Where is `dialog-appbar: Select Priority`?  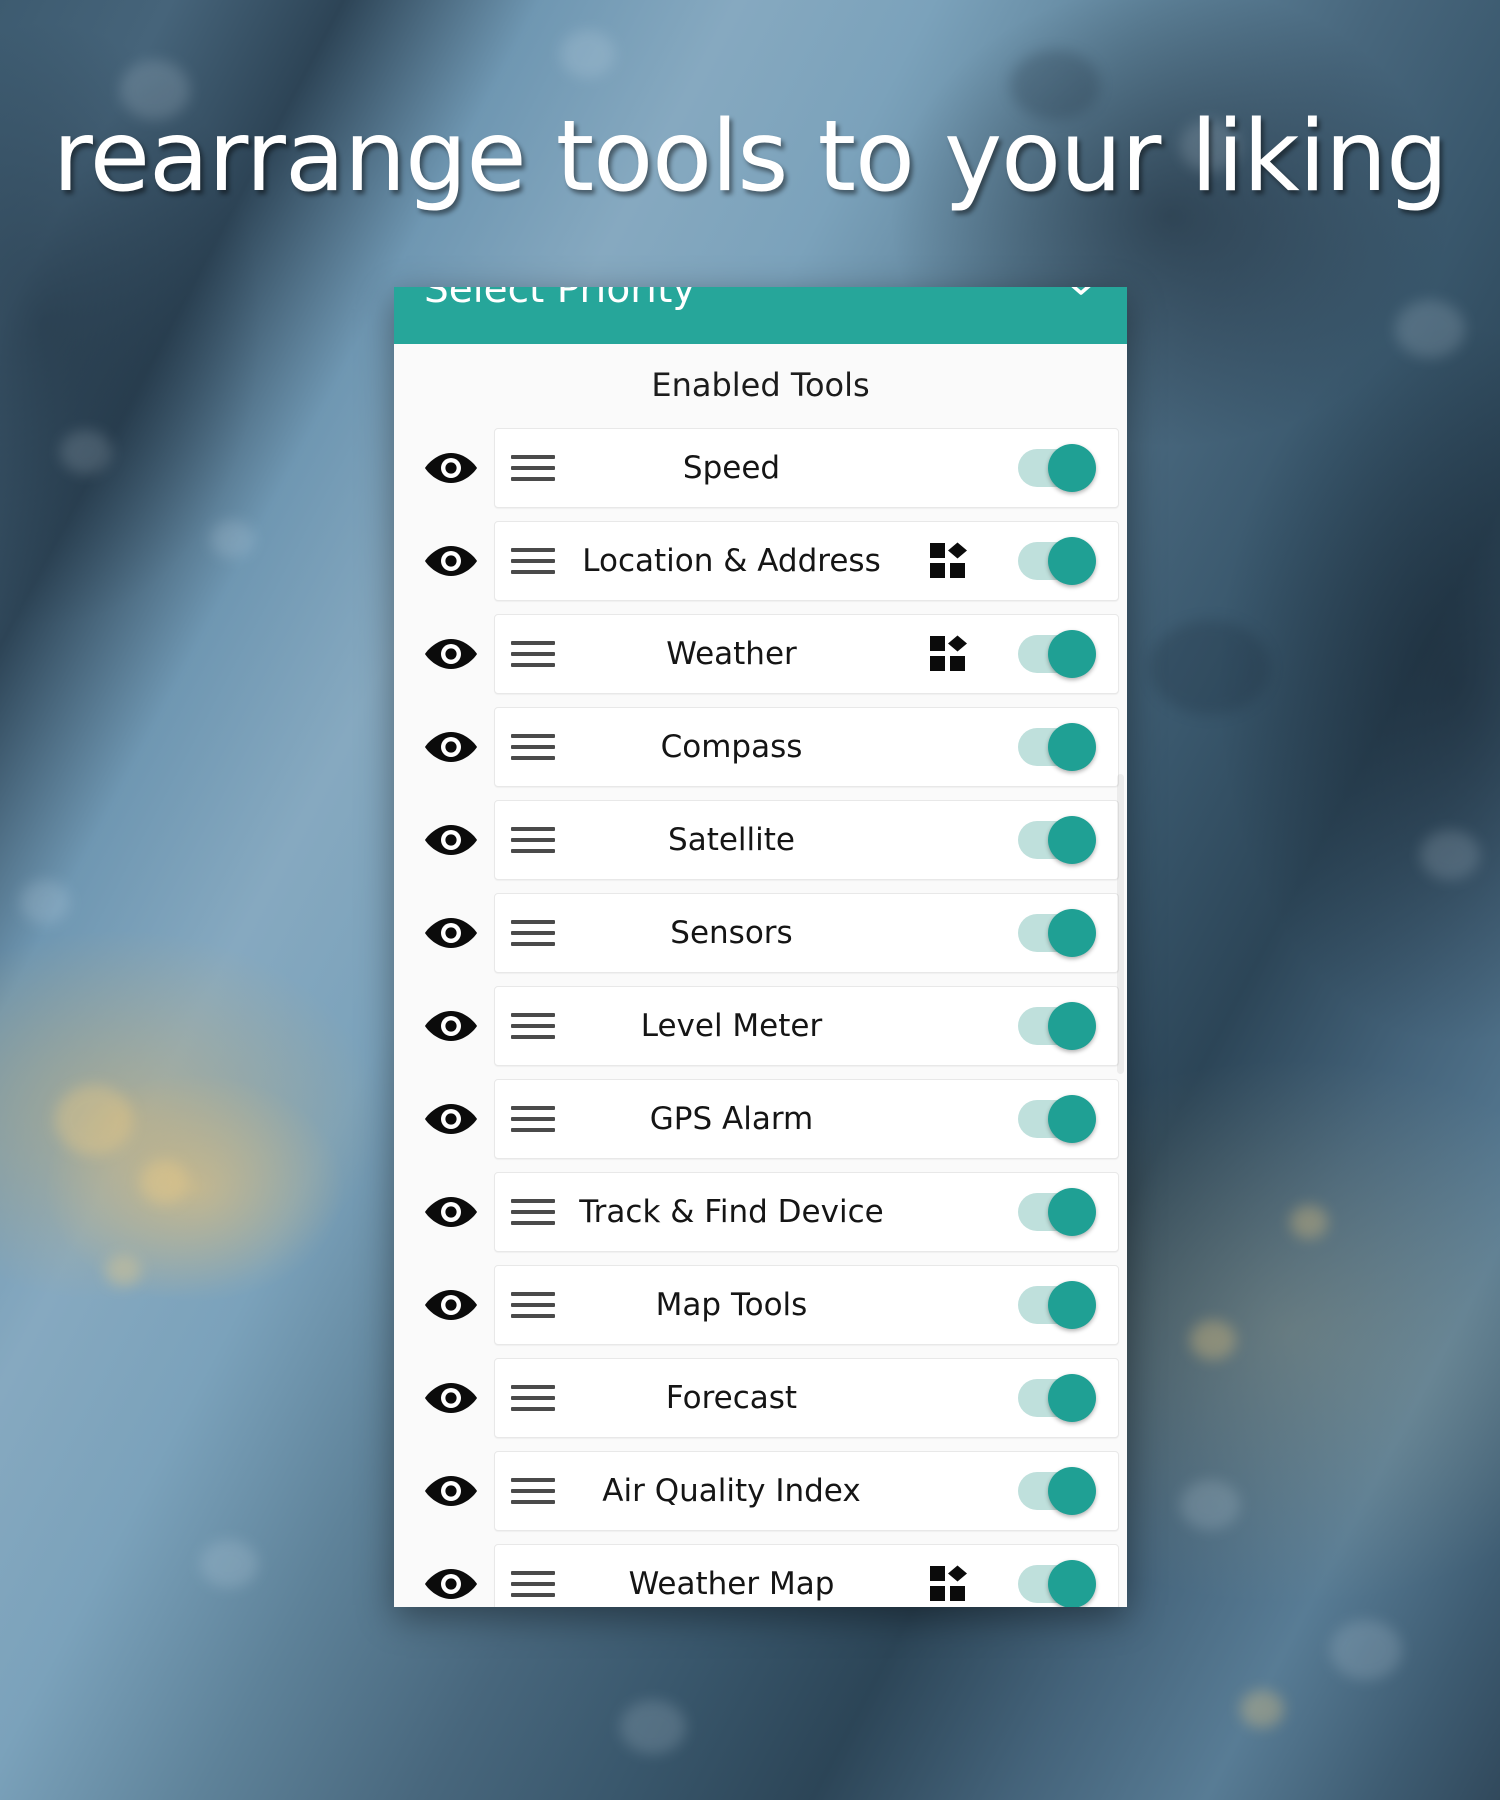 dialog-appbar: Select Priority is located at coordinates (760, 315).